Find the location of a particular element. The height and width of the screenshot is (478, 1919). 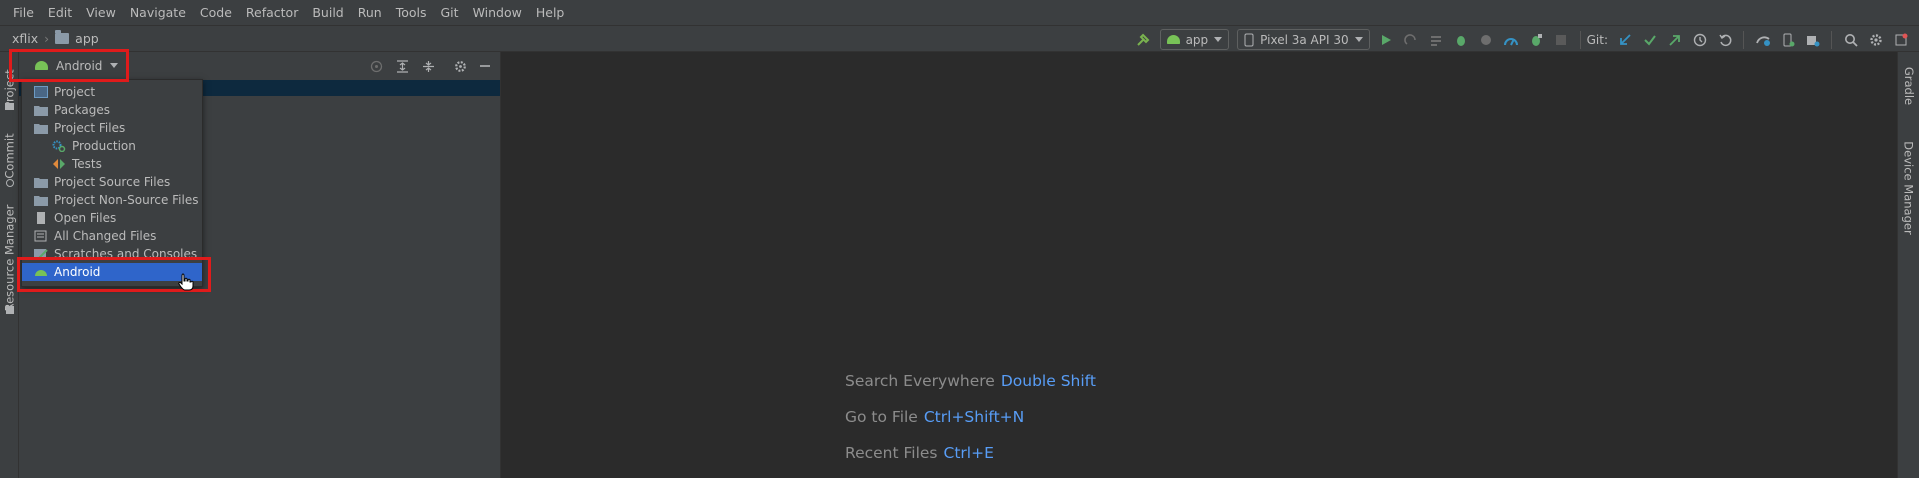

hint-action: Recent Files is located at coordinates (891, 453).